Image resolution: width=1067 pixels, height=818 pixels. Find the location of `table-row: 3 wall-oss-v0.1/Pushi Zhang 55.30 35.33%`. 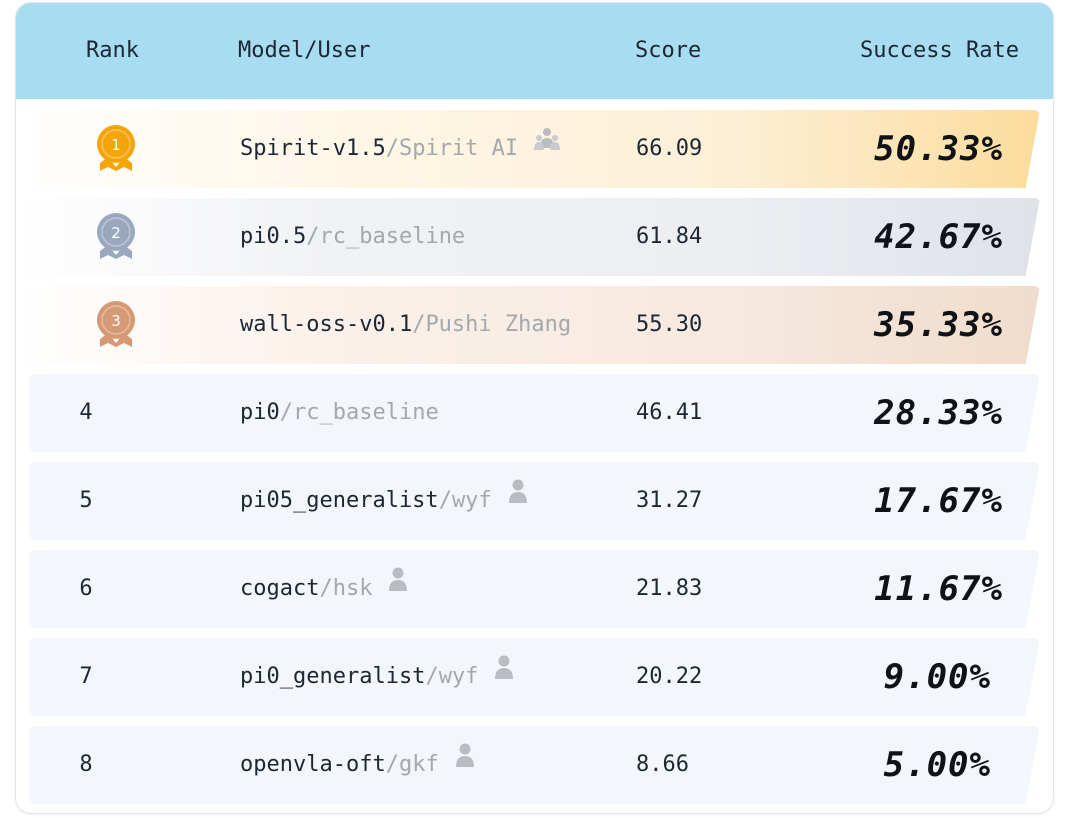

table-row: 3 wall-oss-v0.1/Pushi Zhang 55.30 35.33% is located at coordinates (534, 325).